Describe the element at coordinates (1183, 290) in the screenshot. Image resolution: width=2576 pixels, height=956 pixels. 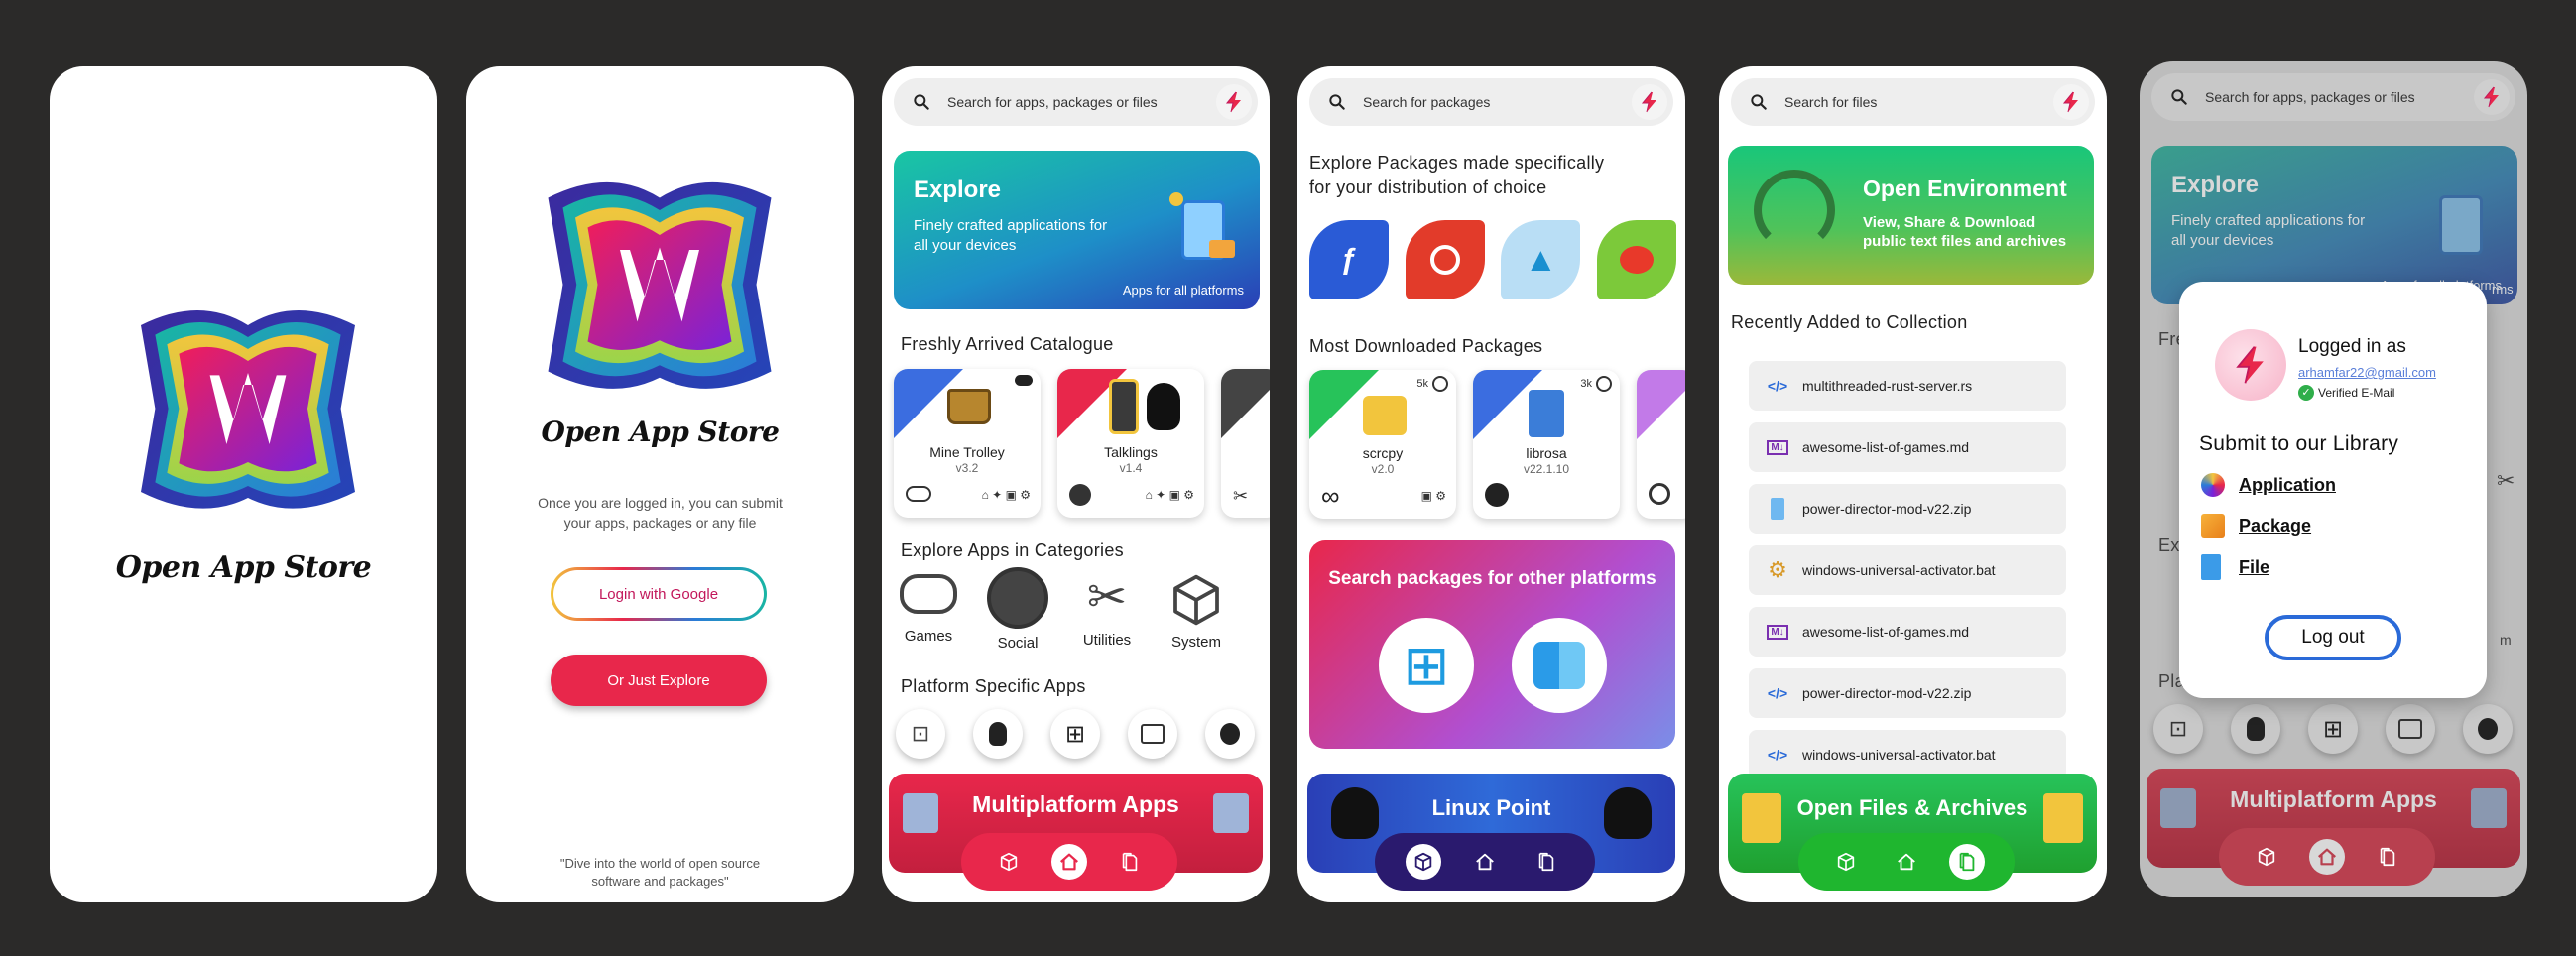
I see `explore-banner-tag: Apps for all platforms` at that location.